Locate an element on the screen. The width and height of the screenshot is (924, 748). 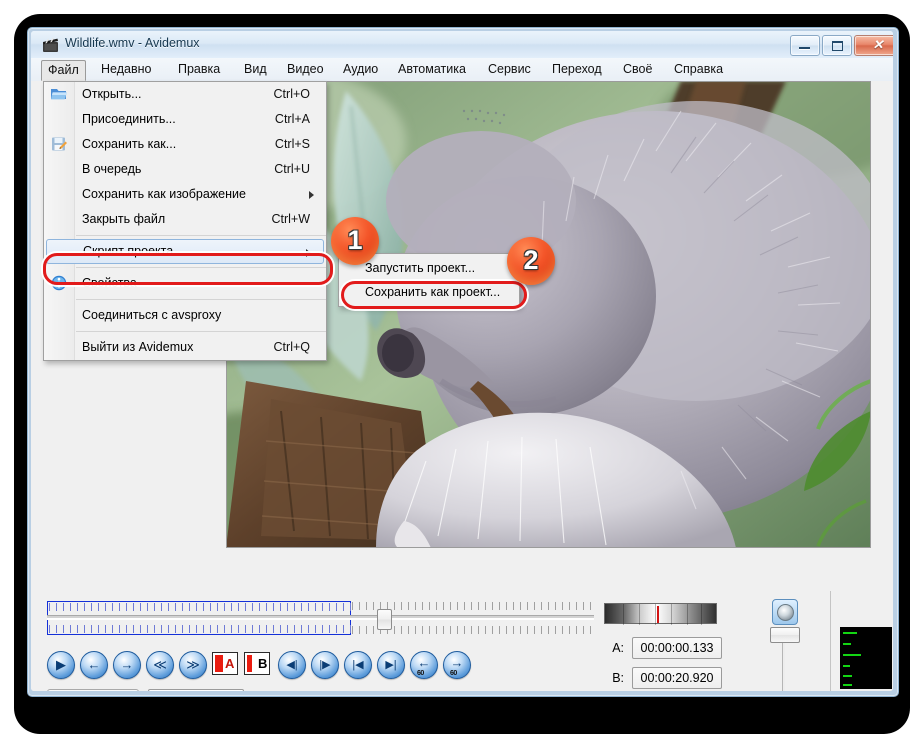
forward-60-button: → 60 is located at coordinates (457, 665).